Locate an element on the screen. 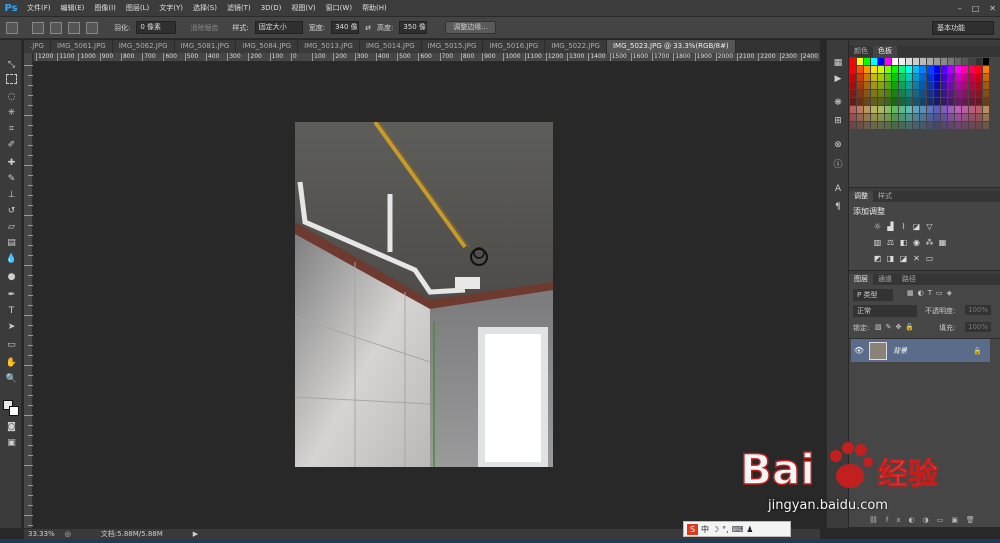 This screenshot has width=1000, height=543. punctuation-icon: °, is located at coordinates (725, 529).